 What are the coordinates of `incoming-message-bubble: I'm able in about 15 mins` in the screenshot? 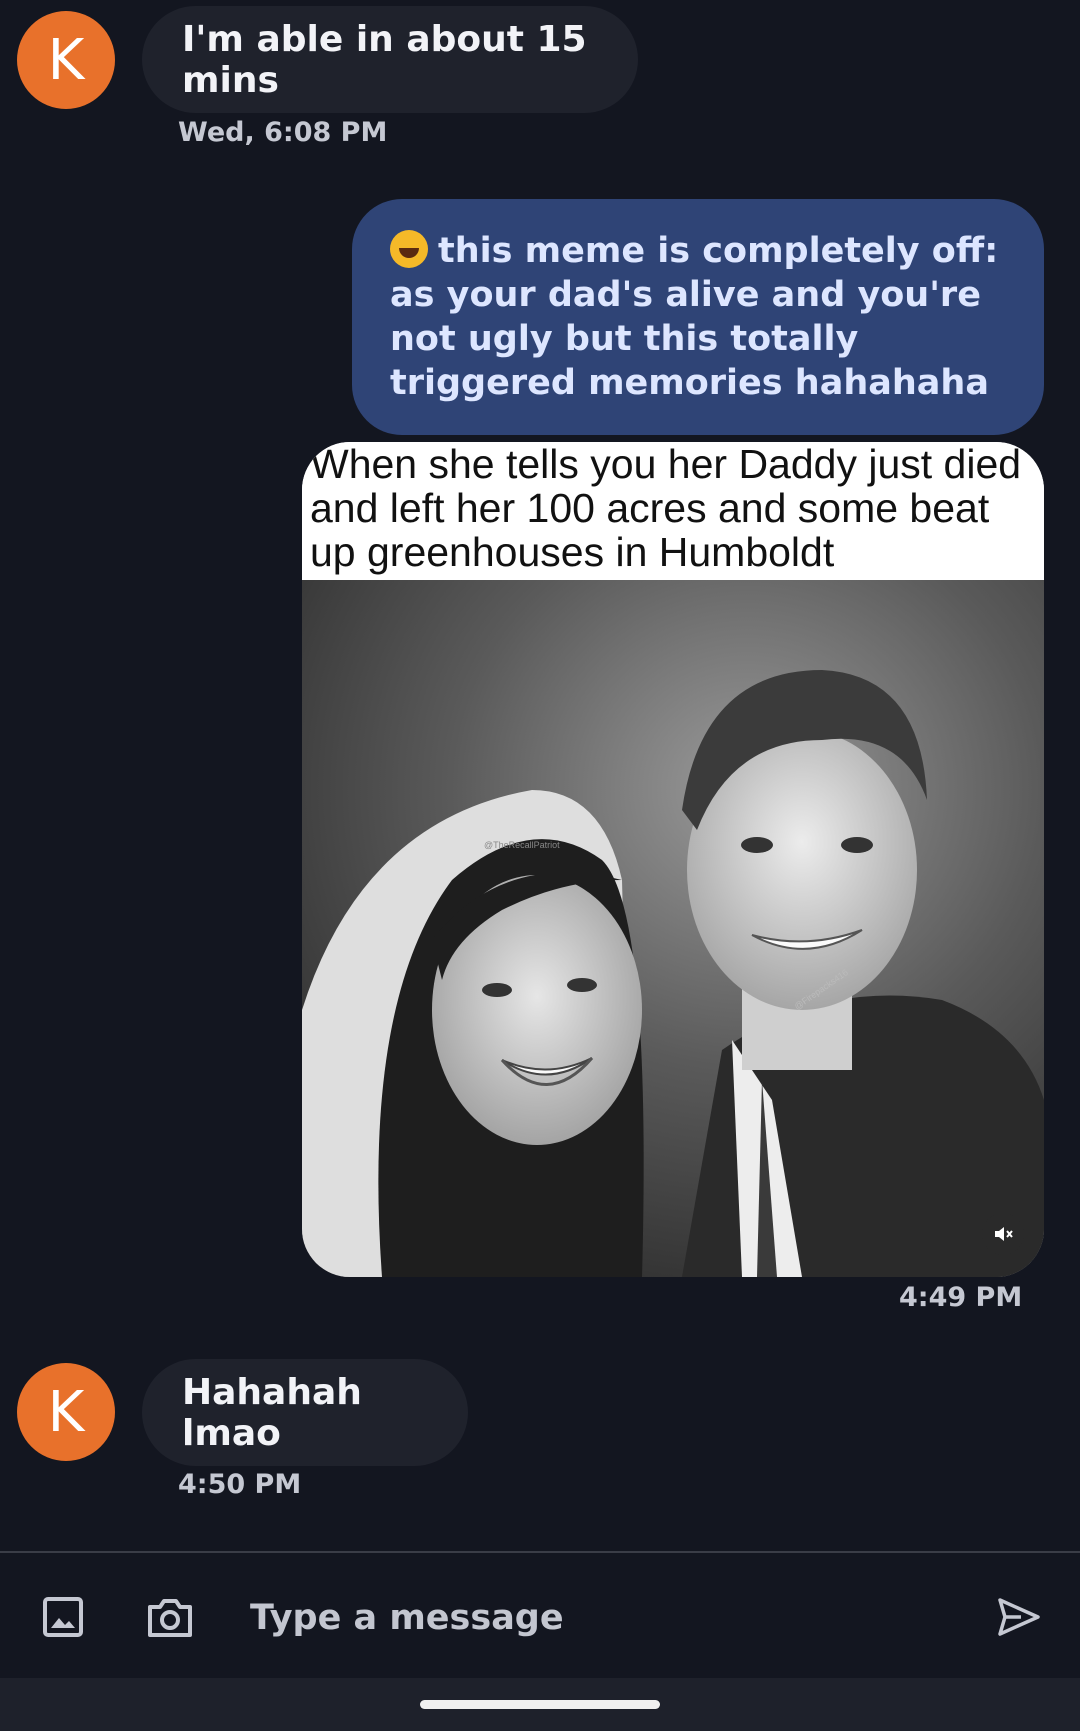 It's located at (390, 59).